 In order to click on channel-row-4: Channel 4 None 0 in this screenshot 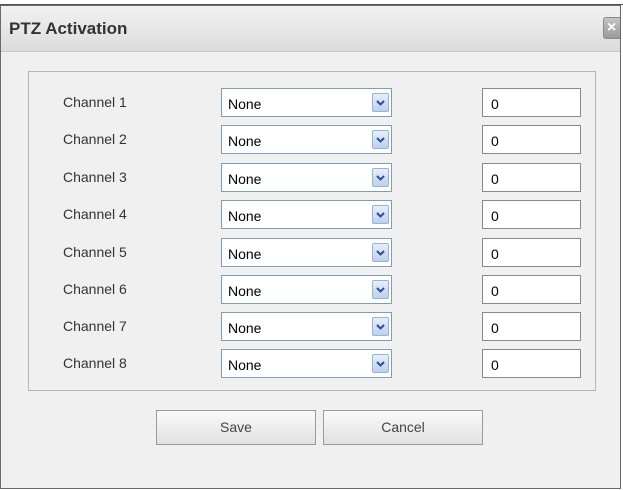, I will do `click(312, 215)`.